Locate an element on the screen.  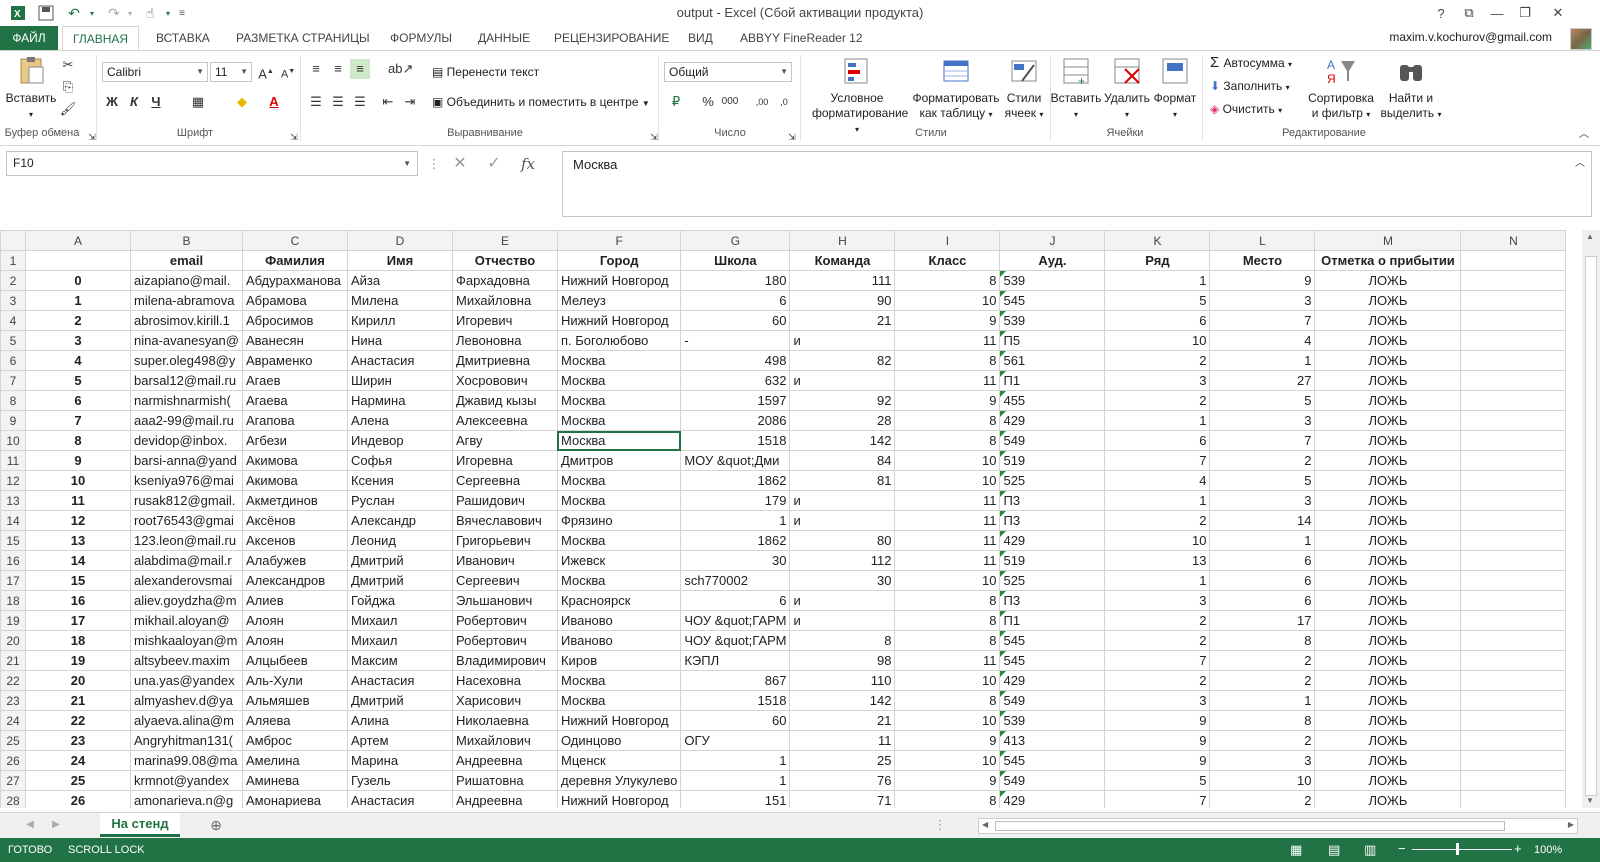
cell-B4: abrosimov.kirill.1 is located at coordinates (186, 320).